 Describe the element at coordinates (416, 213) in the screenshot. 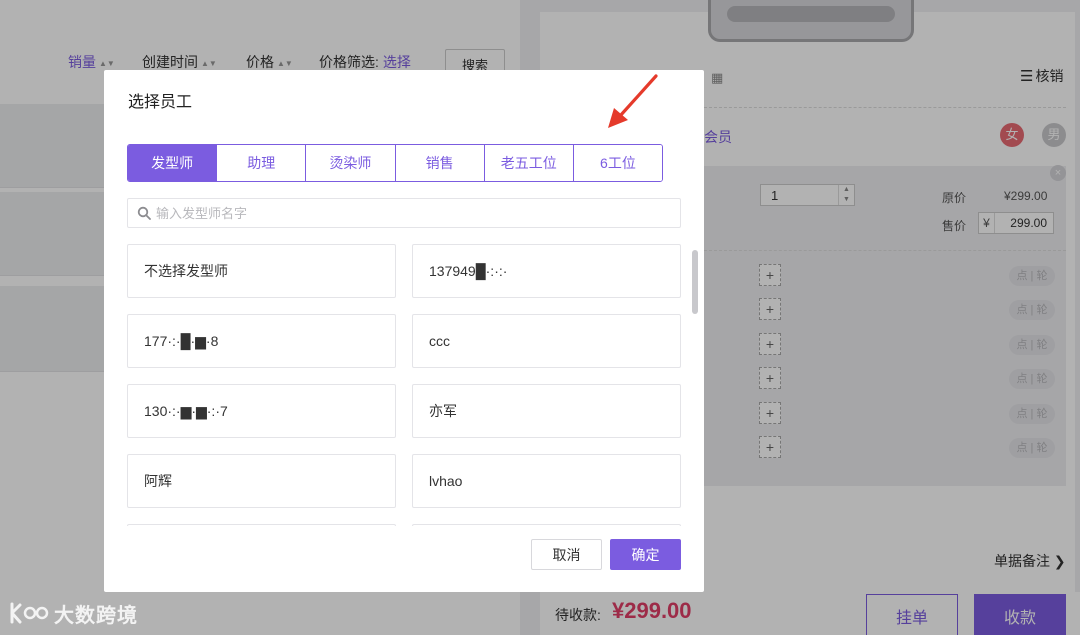

I see `staff-search-input` at that location.